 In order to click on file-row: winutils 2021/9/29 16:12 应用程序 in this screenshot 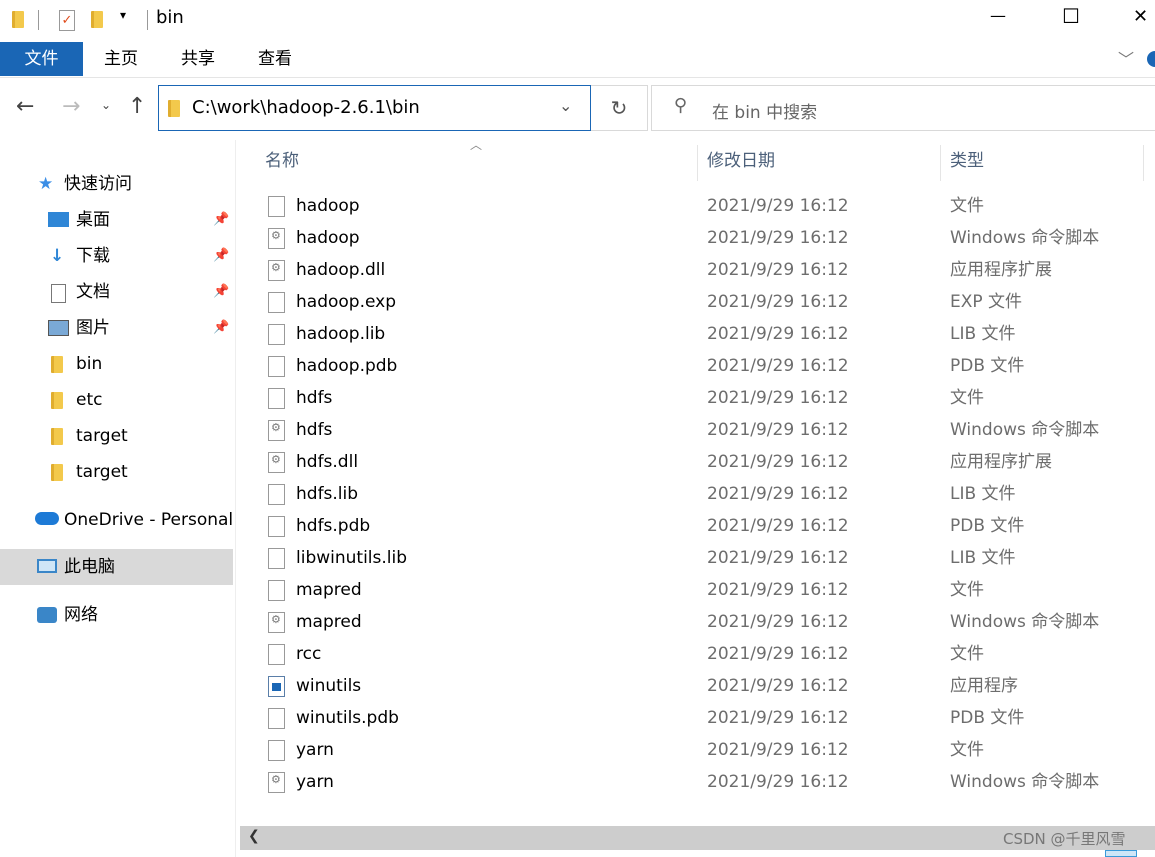, I will do `click(690, 686)`.